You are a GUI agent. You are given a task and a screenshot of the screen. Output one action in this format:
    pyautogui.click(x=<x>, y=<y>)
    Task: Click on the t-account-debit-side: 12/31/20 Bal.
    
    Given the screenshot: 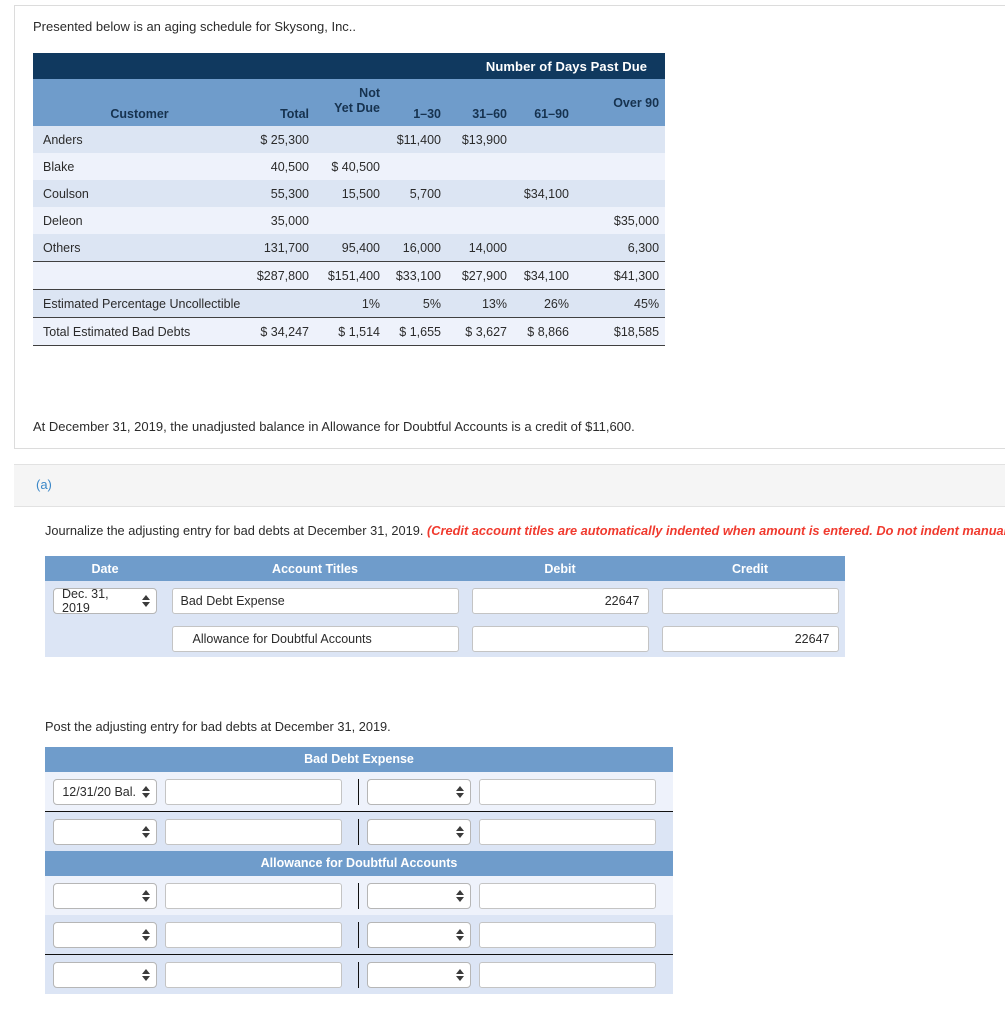 What is the action you would take?
    pyautogui.click(x=202, y=791)
    